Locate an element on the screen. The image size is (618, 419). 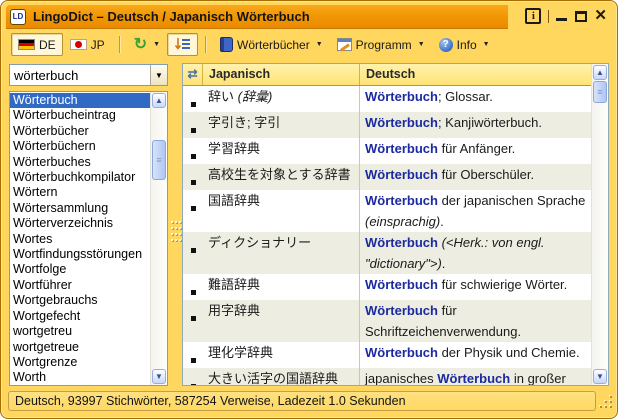
japanese-cell: 難語辞典 is located at coordinates (281, 287).